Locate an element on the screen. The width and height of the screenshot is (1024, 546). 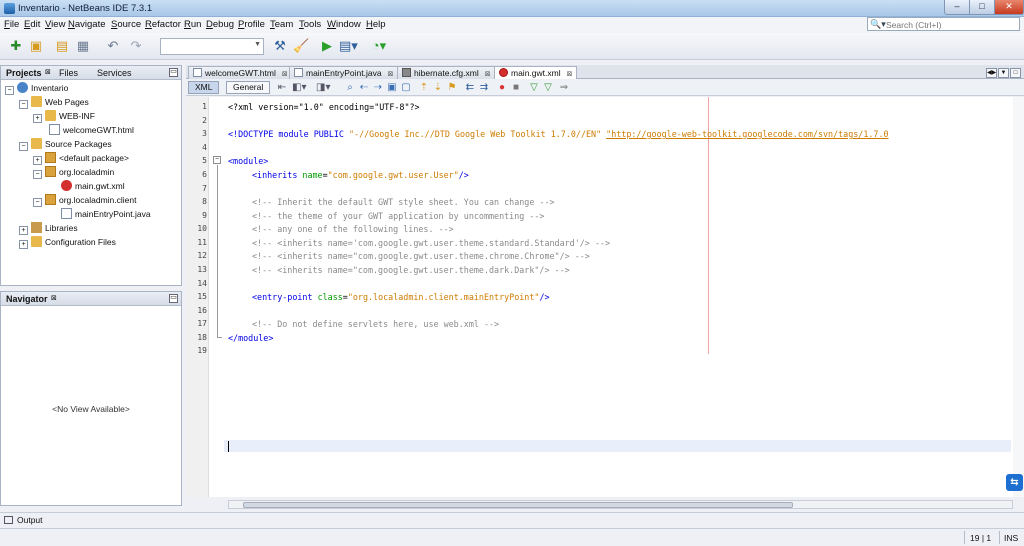
general-view-button: General is located at coordinates (248, 87).